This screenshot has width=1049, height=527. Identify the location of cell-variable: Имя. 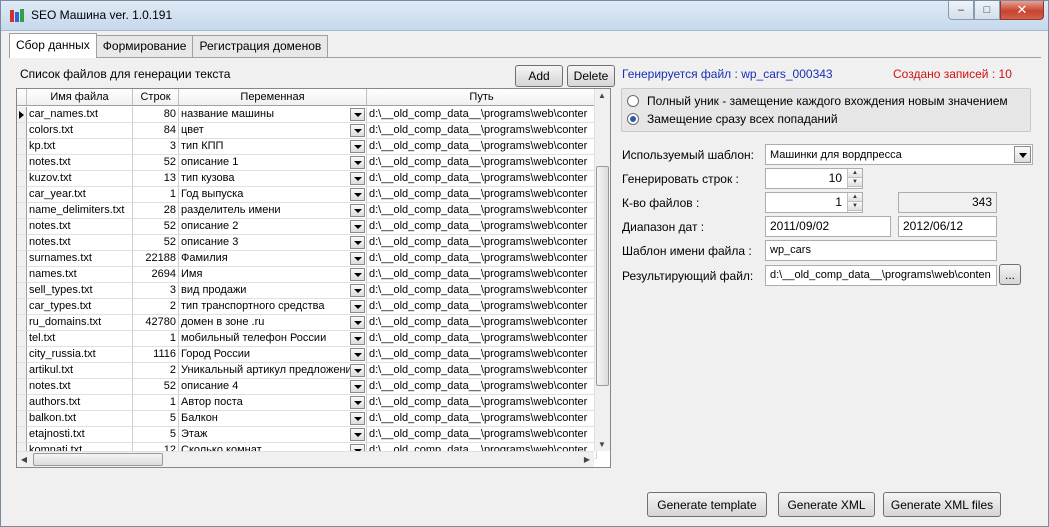
(273, 275).